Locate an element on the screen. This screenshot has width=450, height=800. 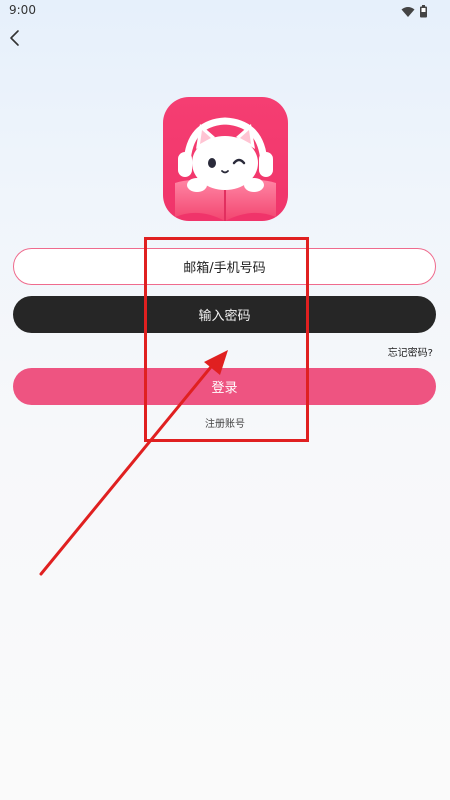
wifi-icon is located at coordinates (408, 12).